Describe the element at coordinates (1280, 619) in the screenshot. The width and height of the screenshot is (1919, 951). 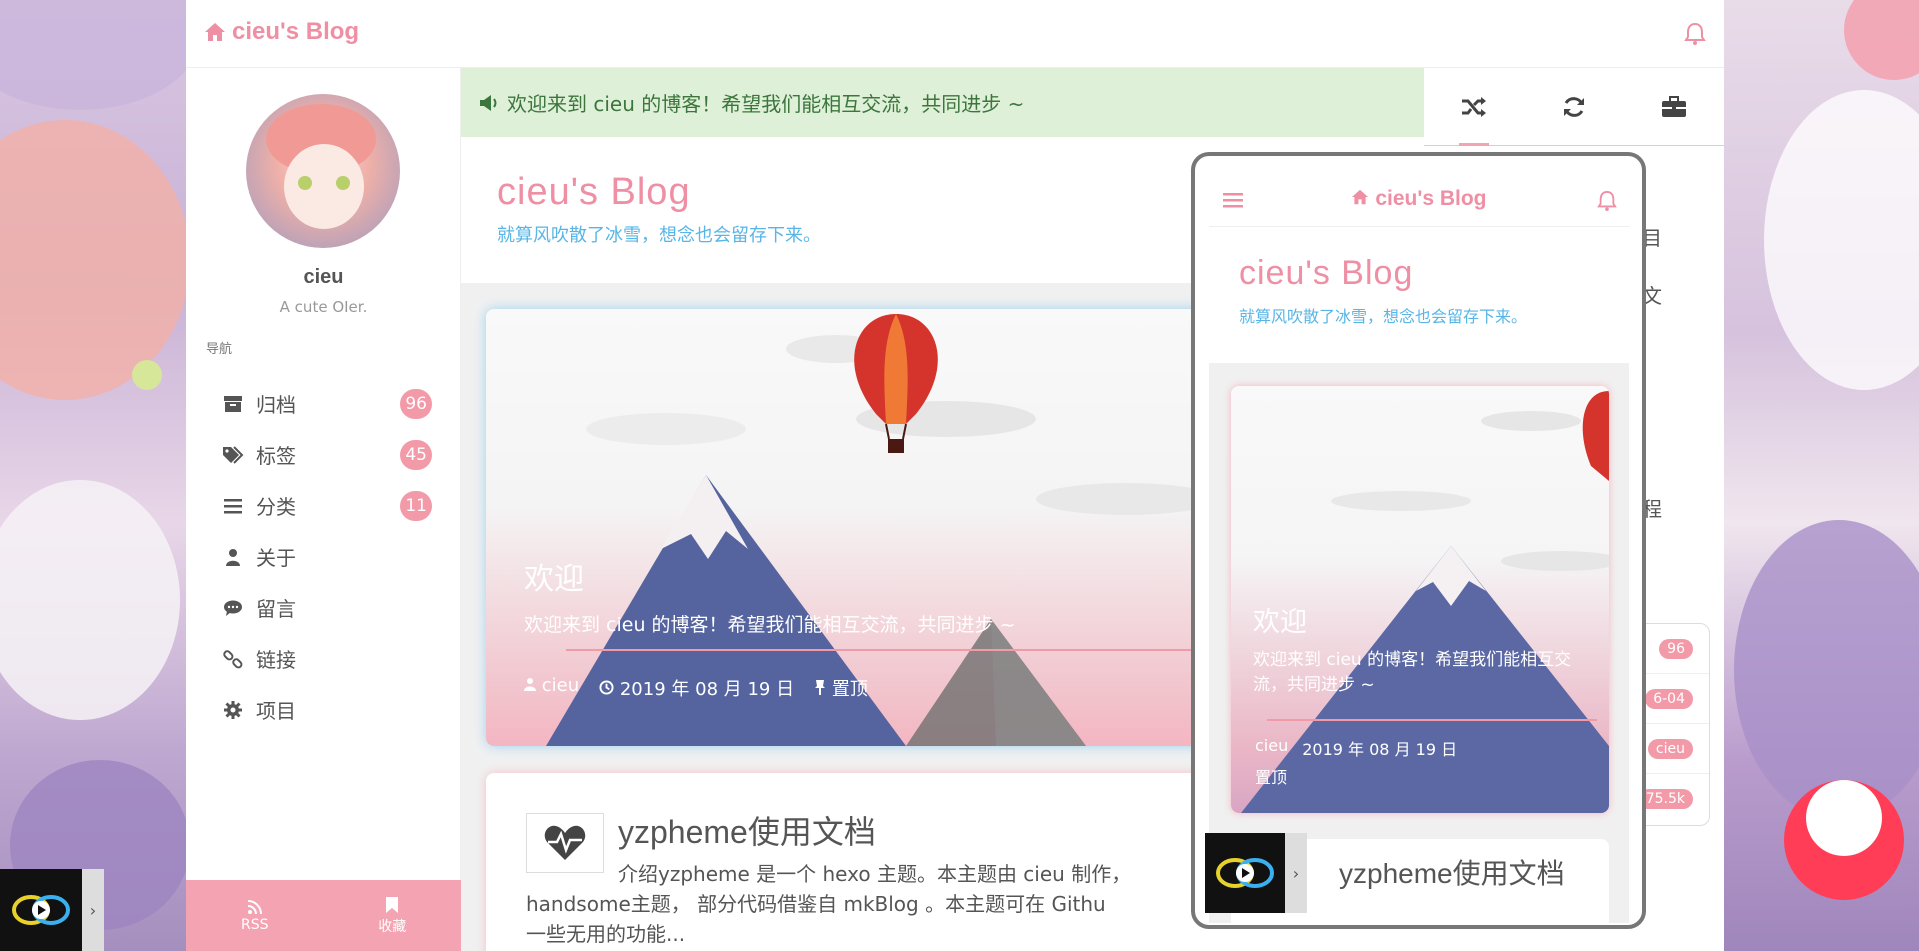
I see `mobile-post-title: 欢迎` at that location.